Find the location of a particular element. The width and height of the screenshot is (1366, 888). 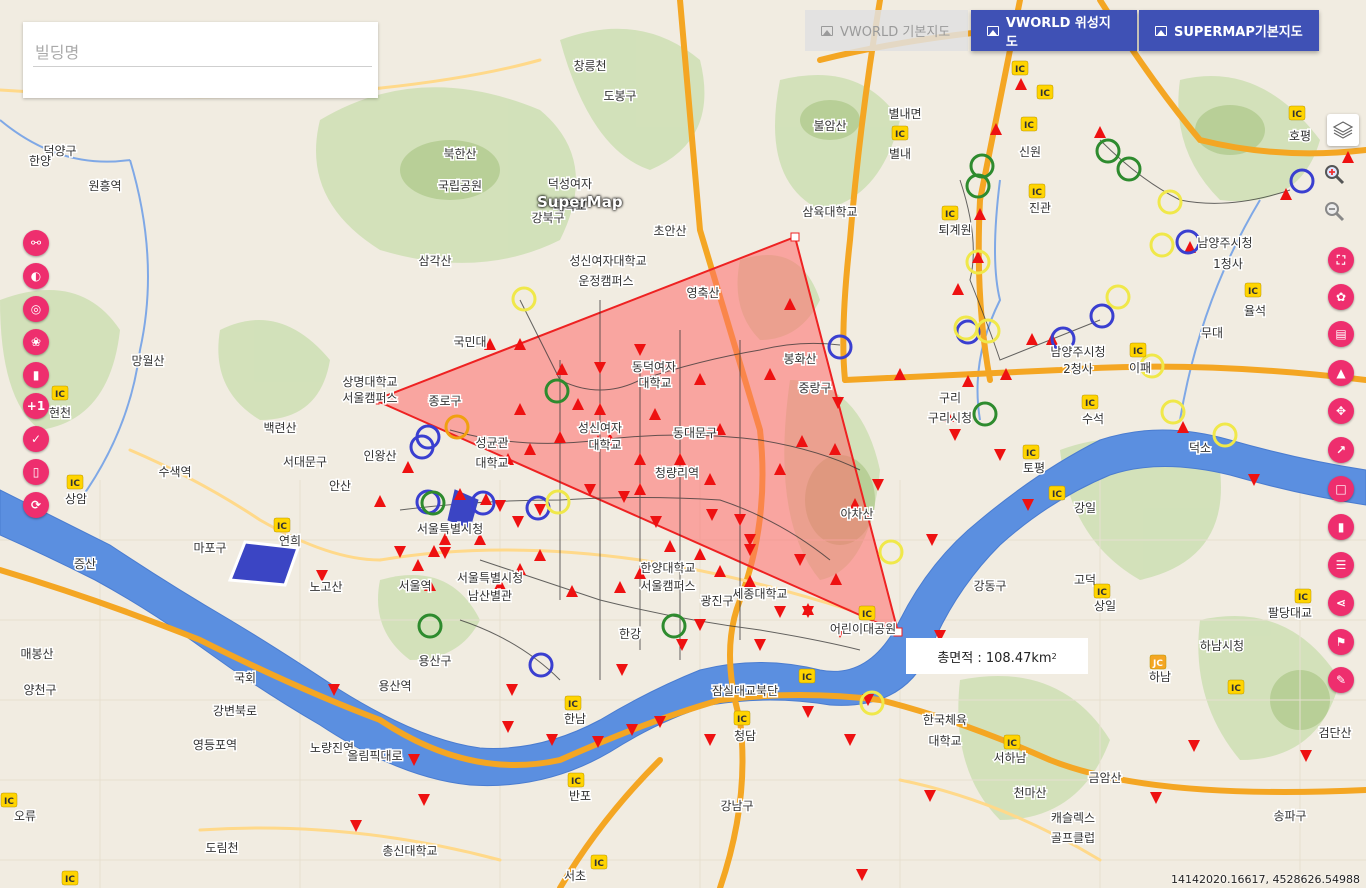

map-label: 구리시청 is located at coordinates (950, 418).